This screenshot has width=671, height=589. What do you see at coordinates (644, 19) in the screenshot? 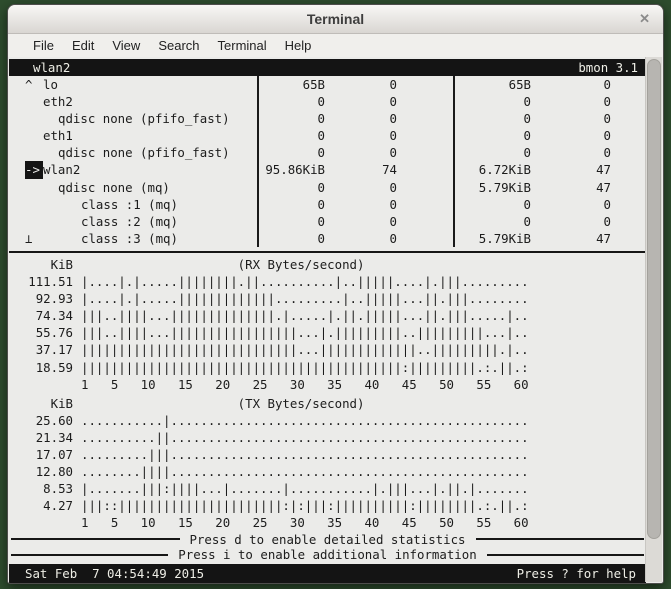
I see `close-icon: ✕` at bounding box center [644, 19].